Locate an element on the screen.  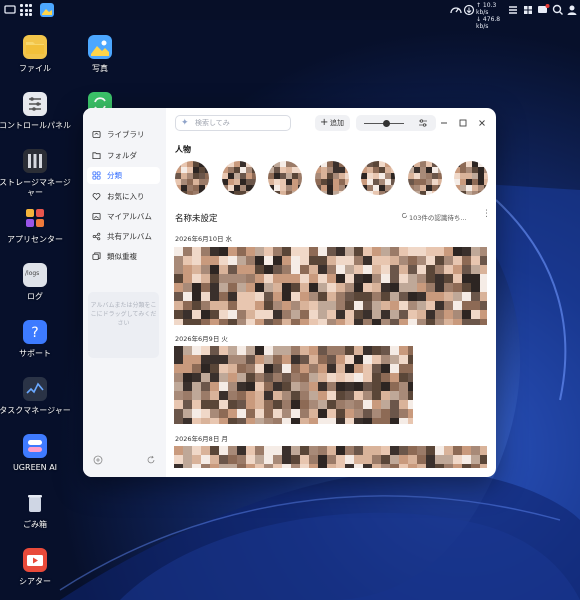
sidebar-item-label: フォルダ is located at coordinates (122, 155).